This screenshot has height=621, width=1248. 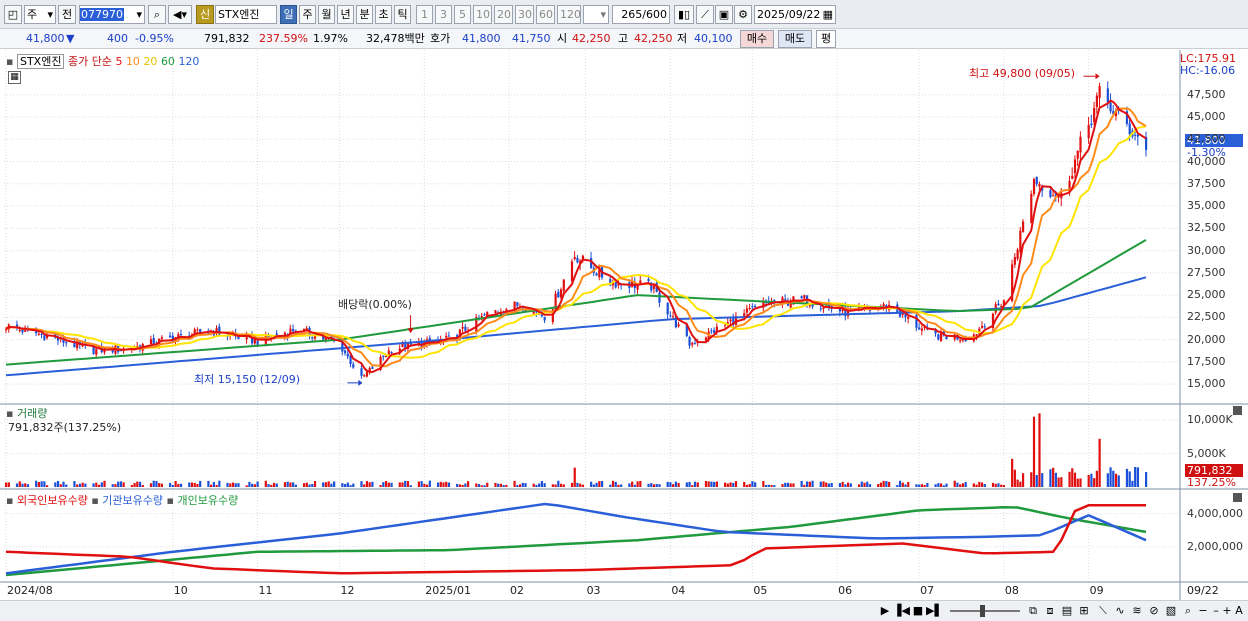 What do you see at coordinates (569, 14) in the screenshot?
I see `minute-option: 120` at bounding box center [569, 14].